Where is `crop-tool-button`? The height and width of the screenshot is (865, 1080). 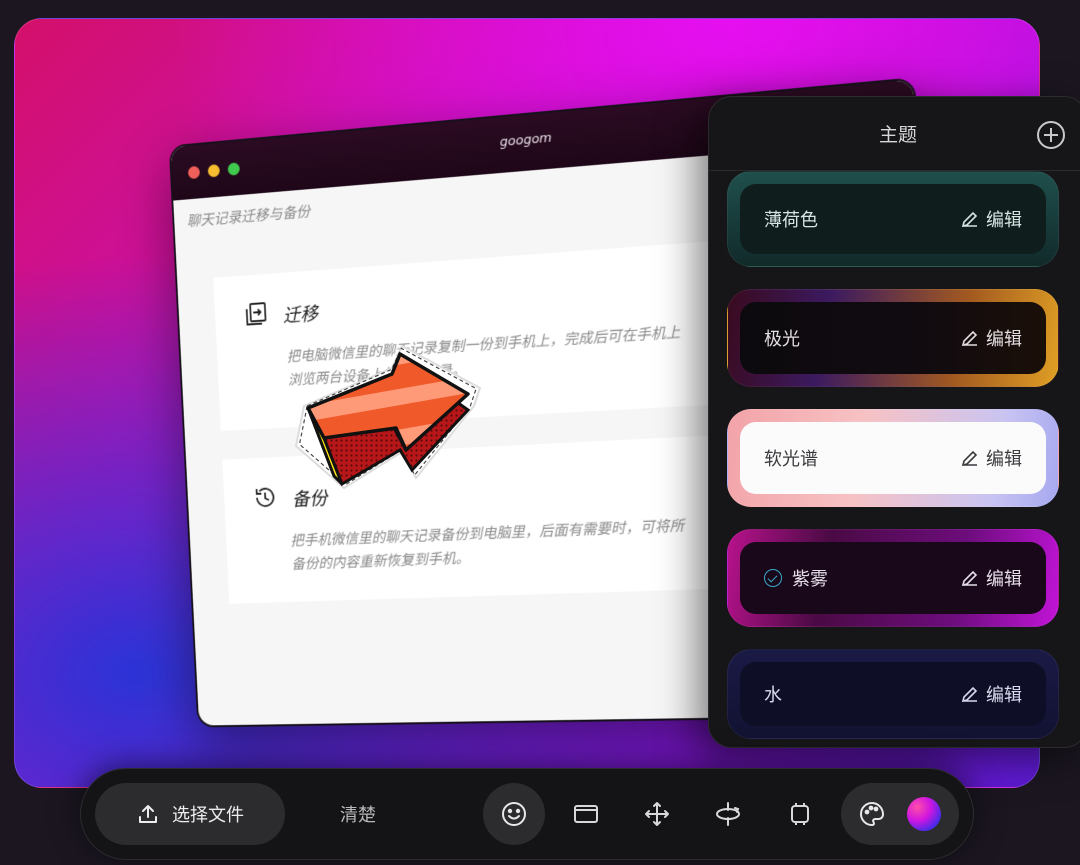
crop-tool-button is located at coordinates (800, 814).